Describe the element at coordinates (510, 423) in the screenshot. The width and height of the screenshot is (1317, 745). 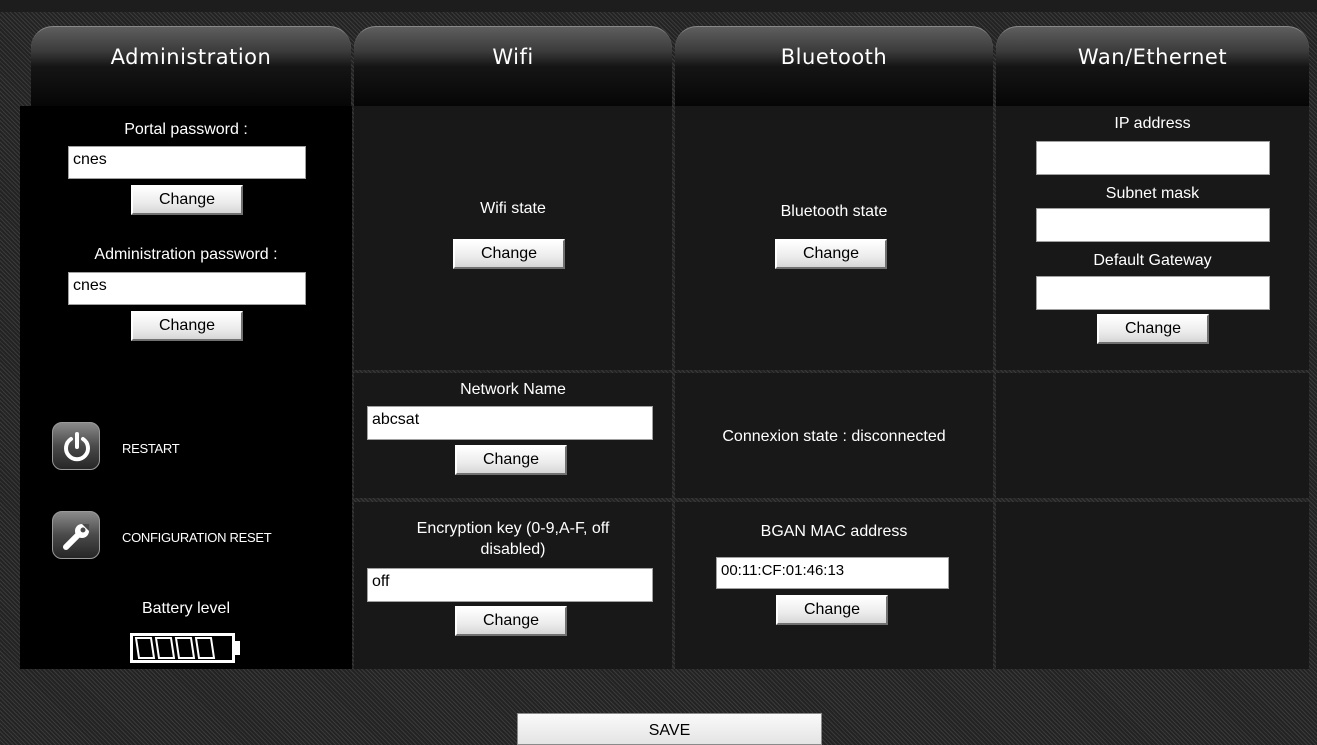
I see `network-name-input: abcsat` at that location.